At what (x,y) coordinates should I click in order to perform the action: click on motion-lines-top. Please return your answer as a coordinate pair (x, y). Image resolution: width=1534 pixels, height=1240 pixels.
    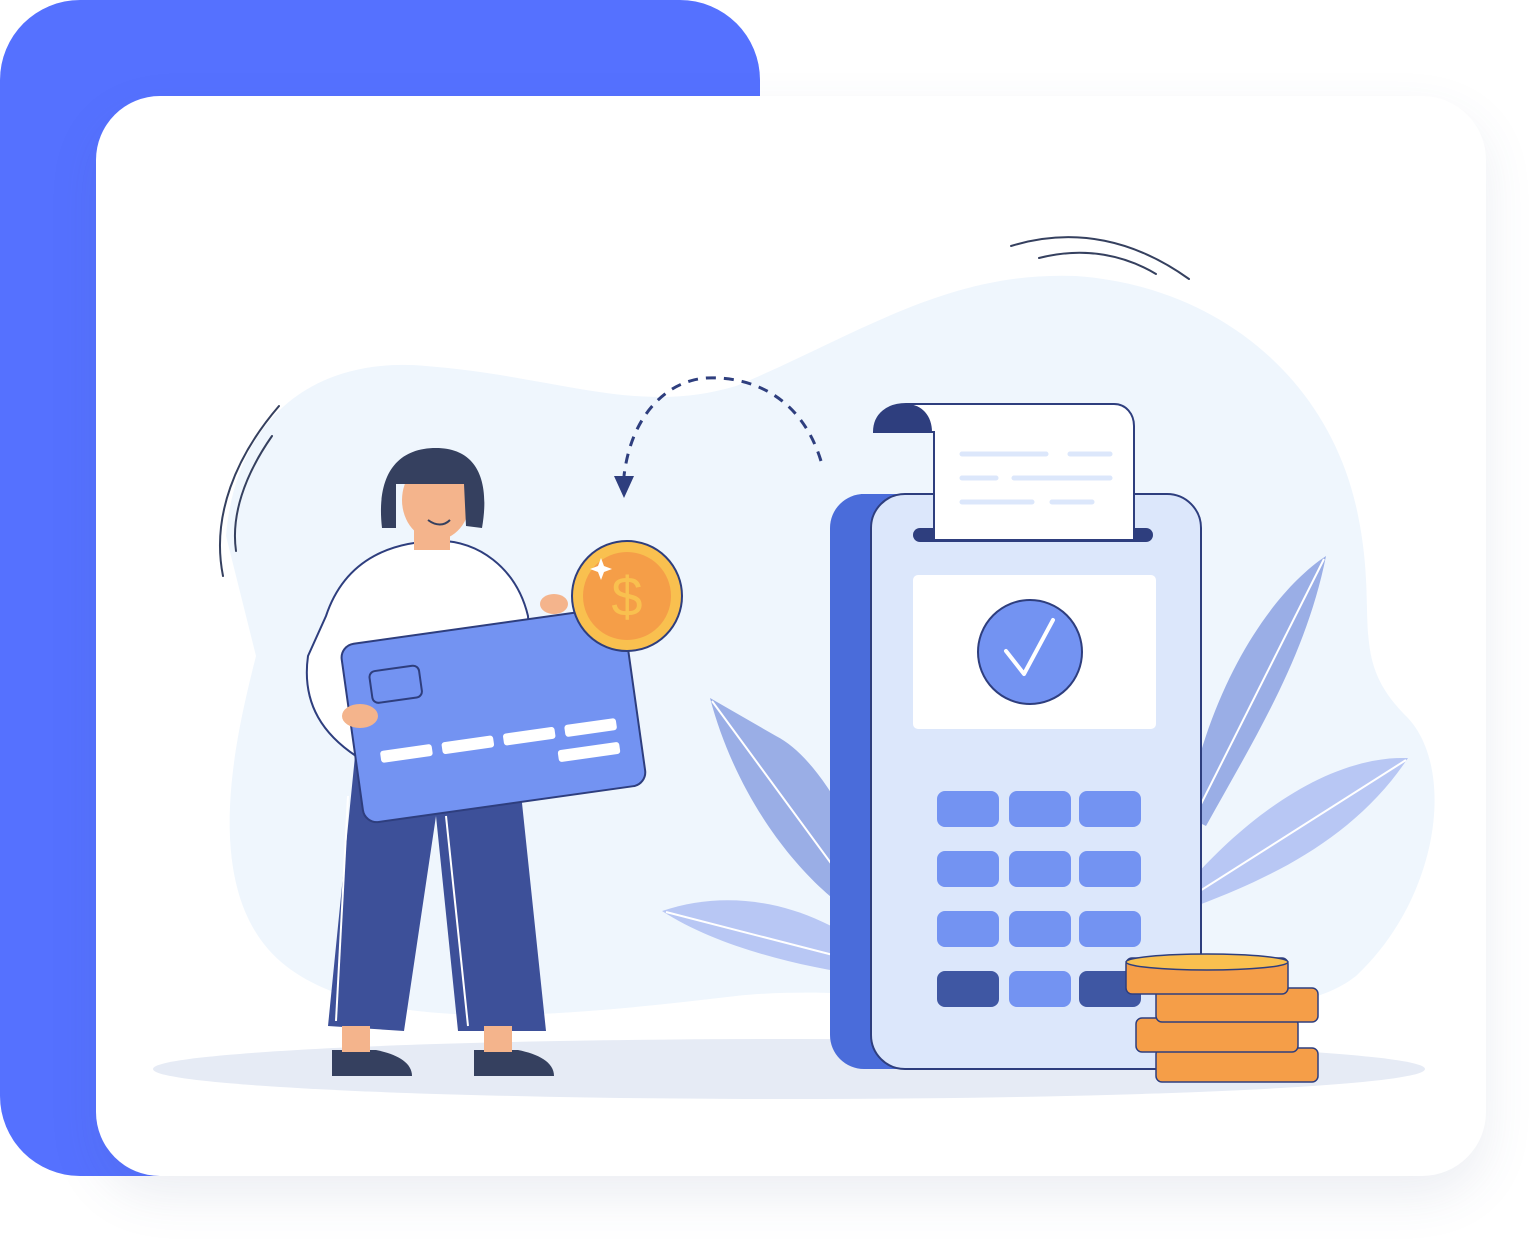
    Looking at the image, I should click on (1100, 258).